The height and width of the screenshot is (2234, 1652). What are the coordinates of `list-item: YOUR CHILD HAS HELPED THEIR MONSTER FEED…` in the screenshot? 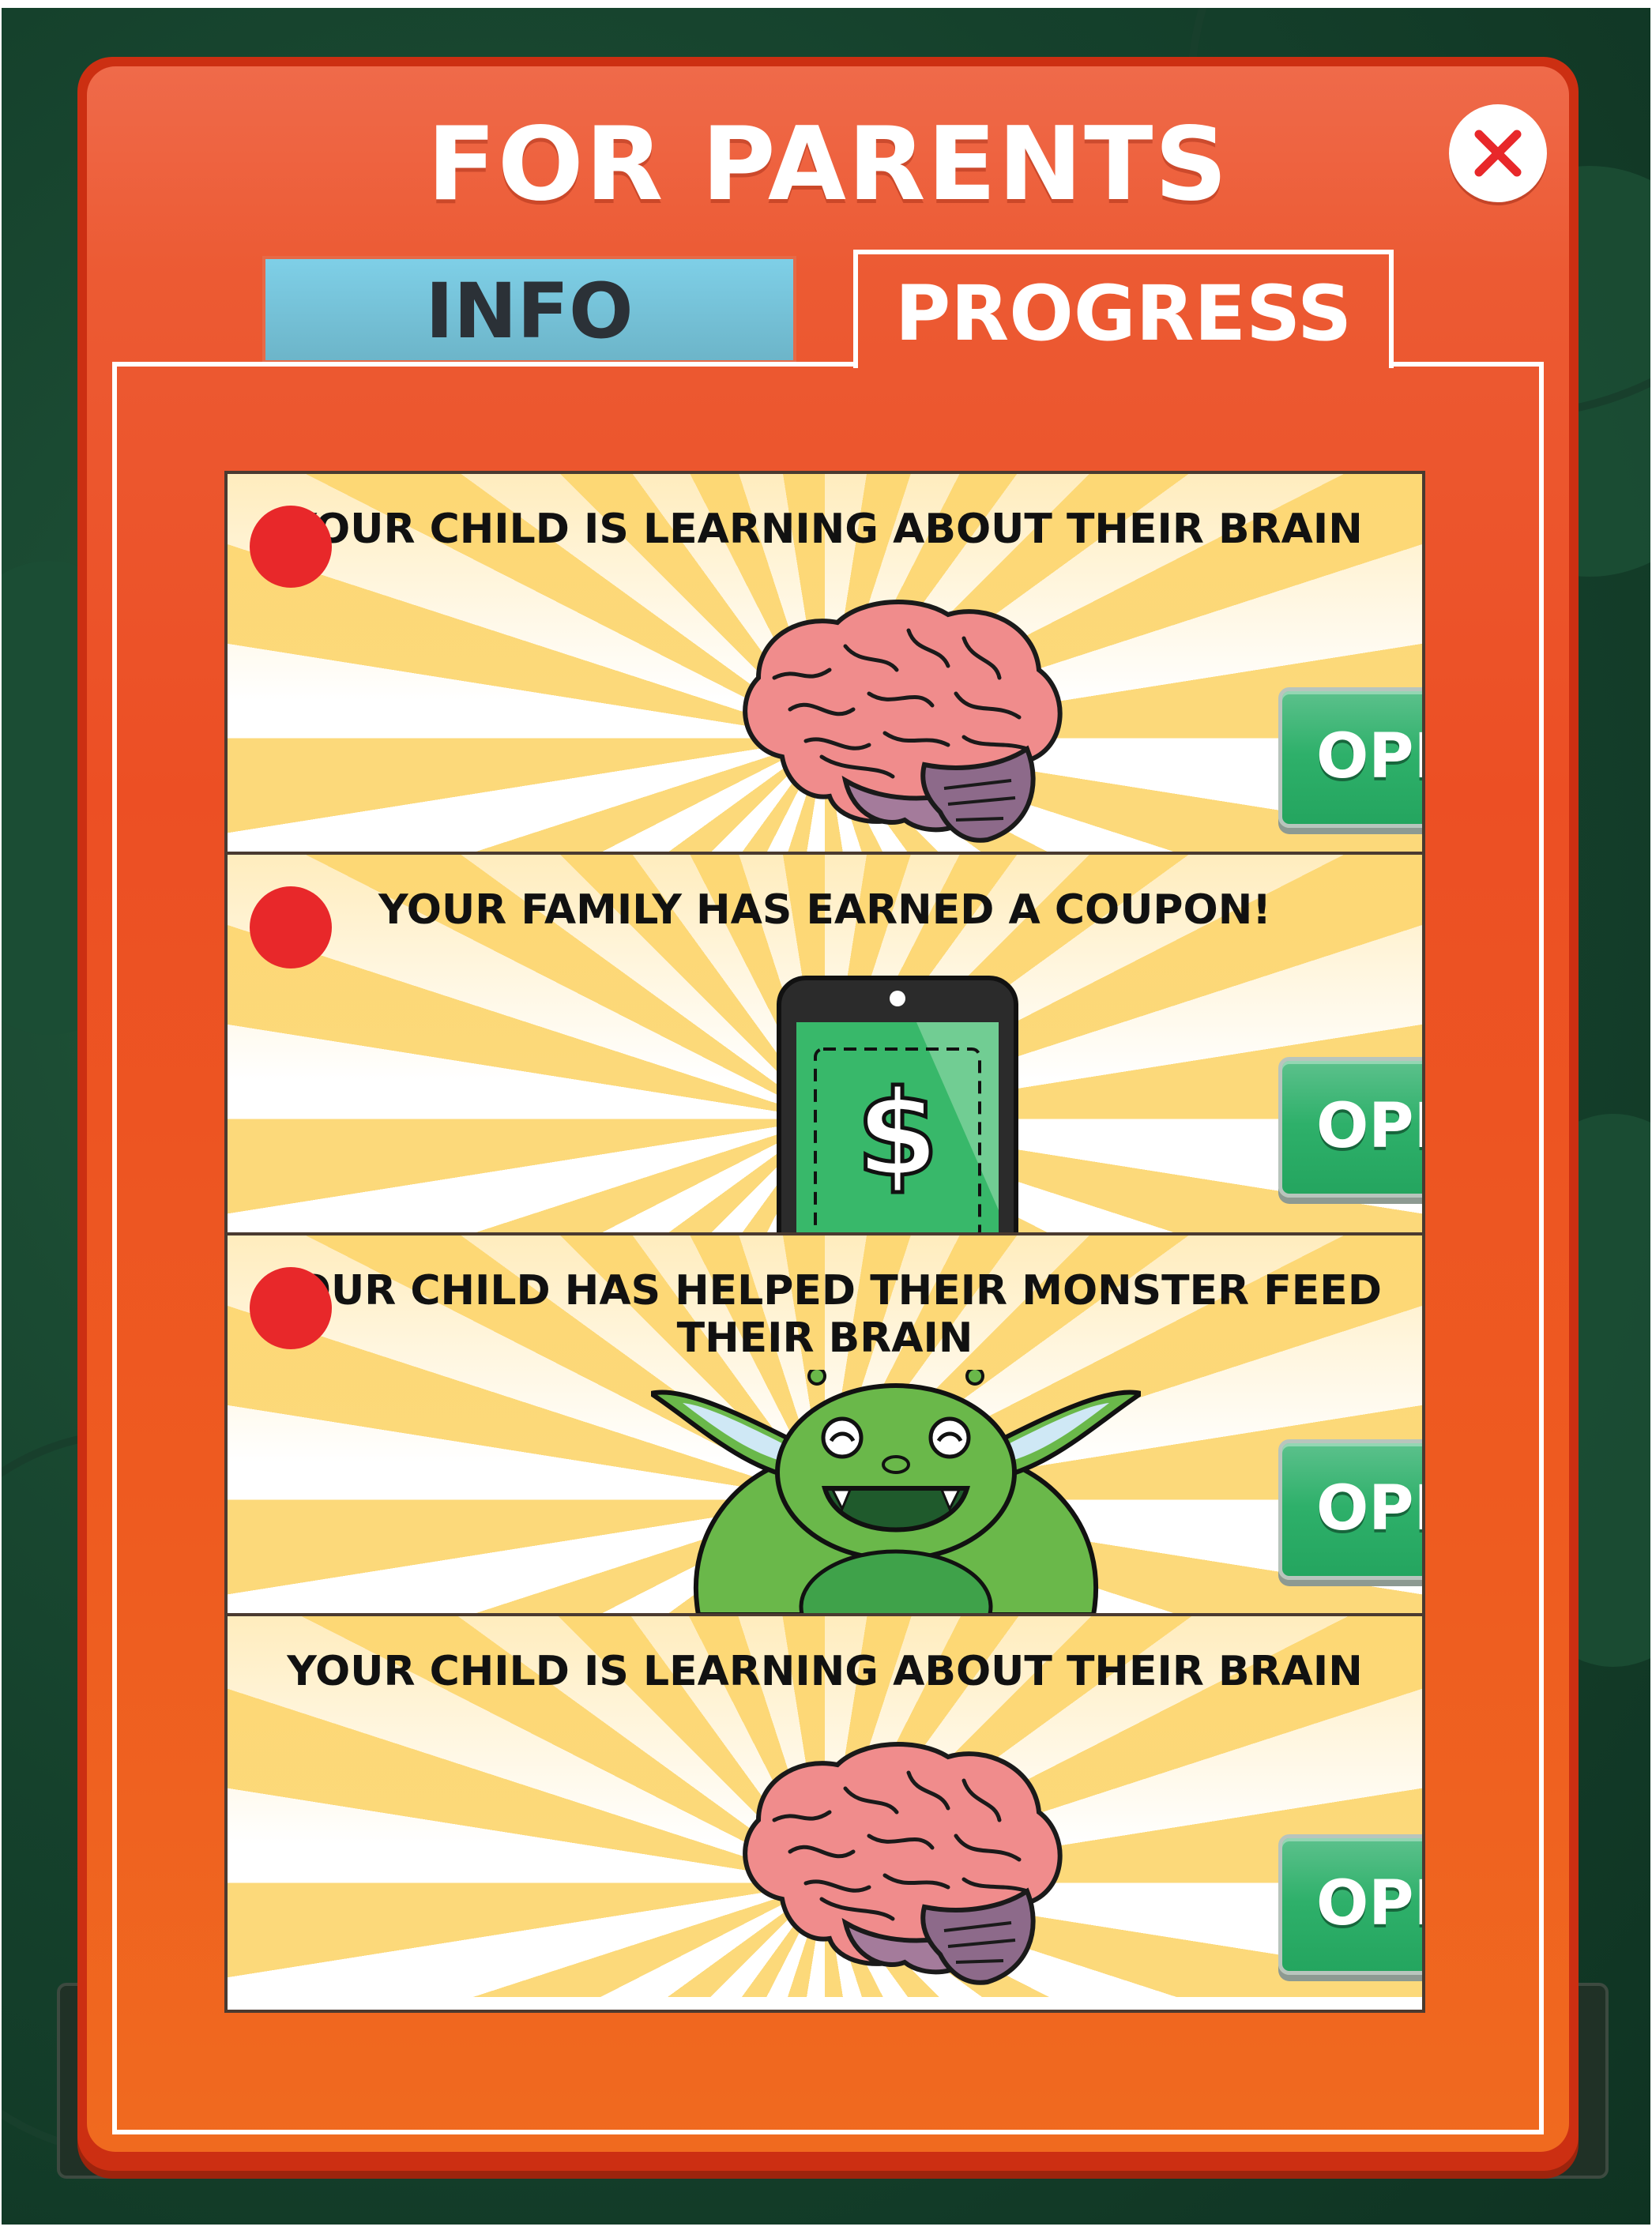 It's located at (825, 1425).